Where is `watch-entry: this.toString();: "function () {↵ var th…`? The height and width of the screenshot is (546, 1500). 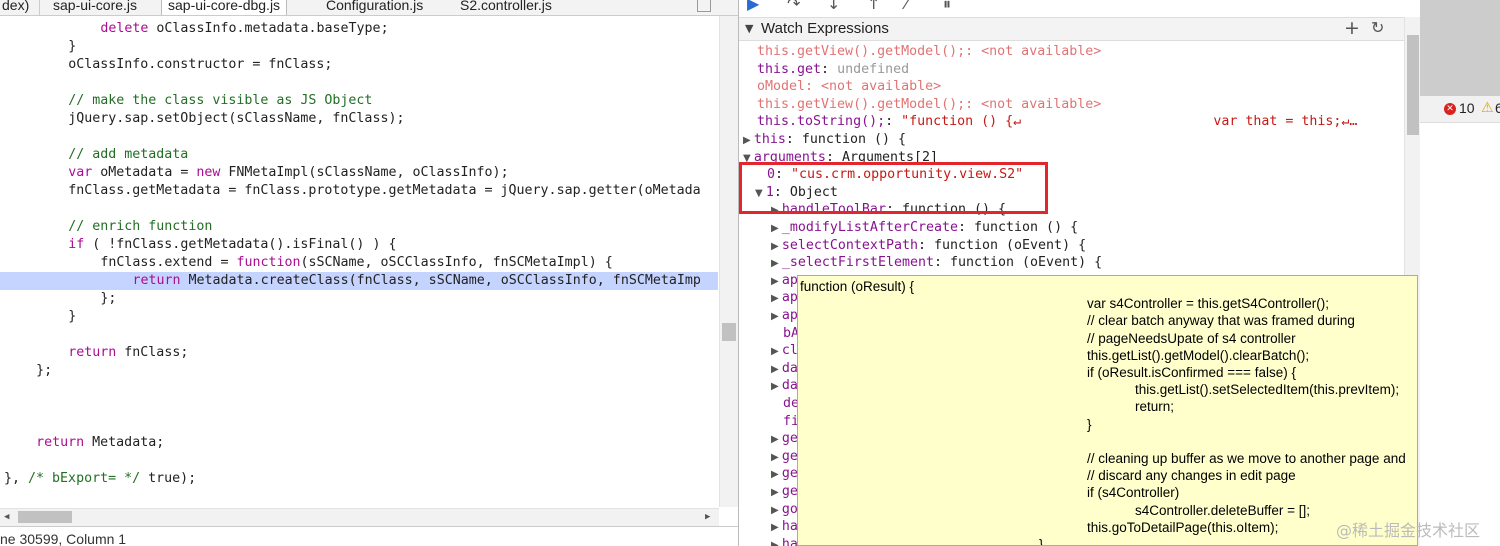 watch-entry: this.toString();: "function () {↵ var th… is located at coordinates (1057, 122).